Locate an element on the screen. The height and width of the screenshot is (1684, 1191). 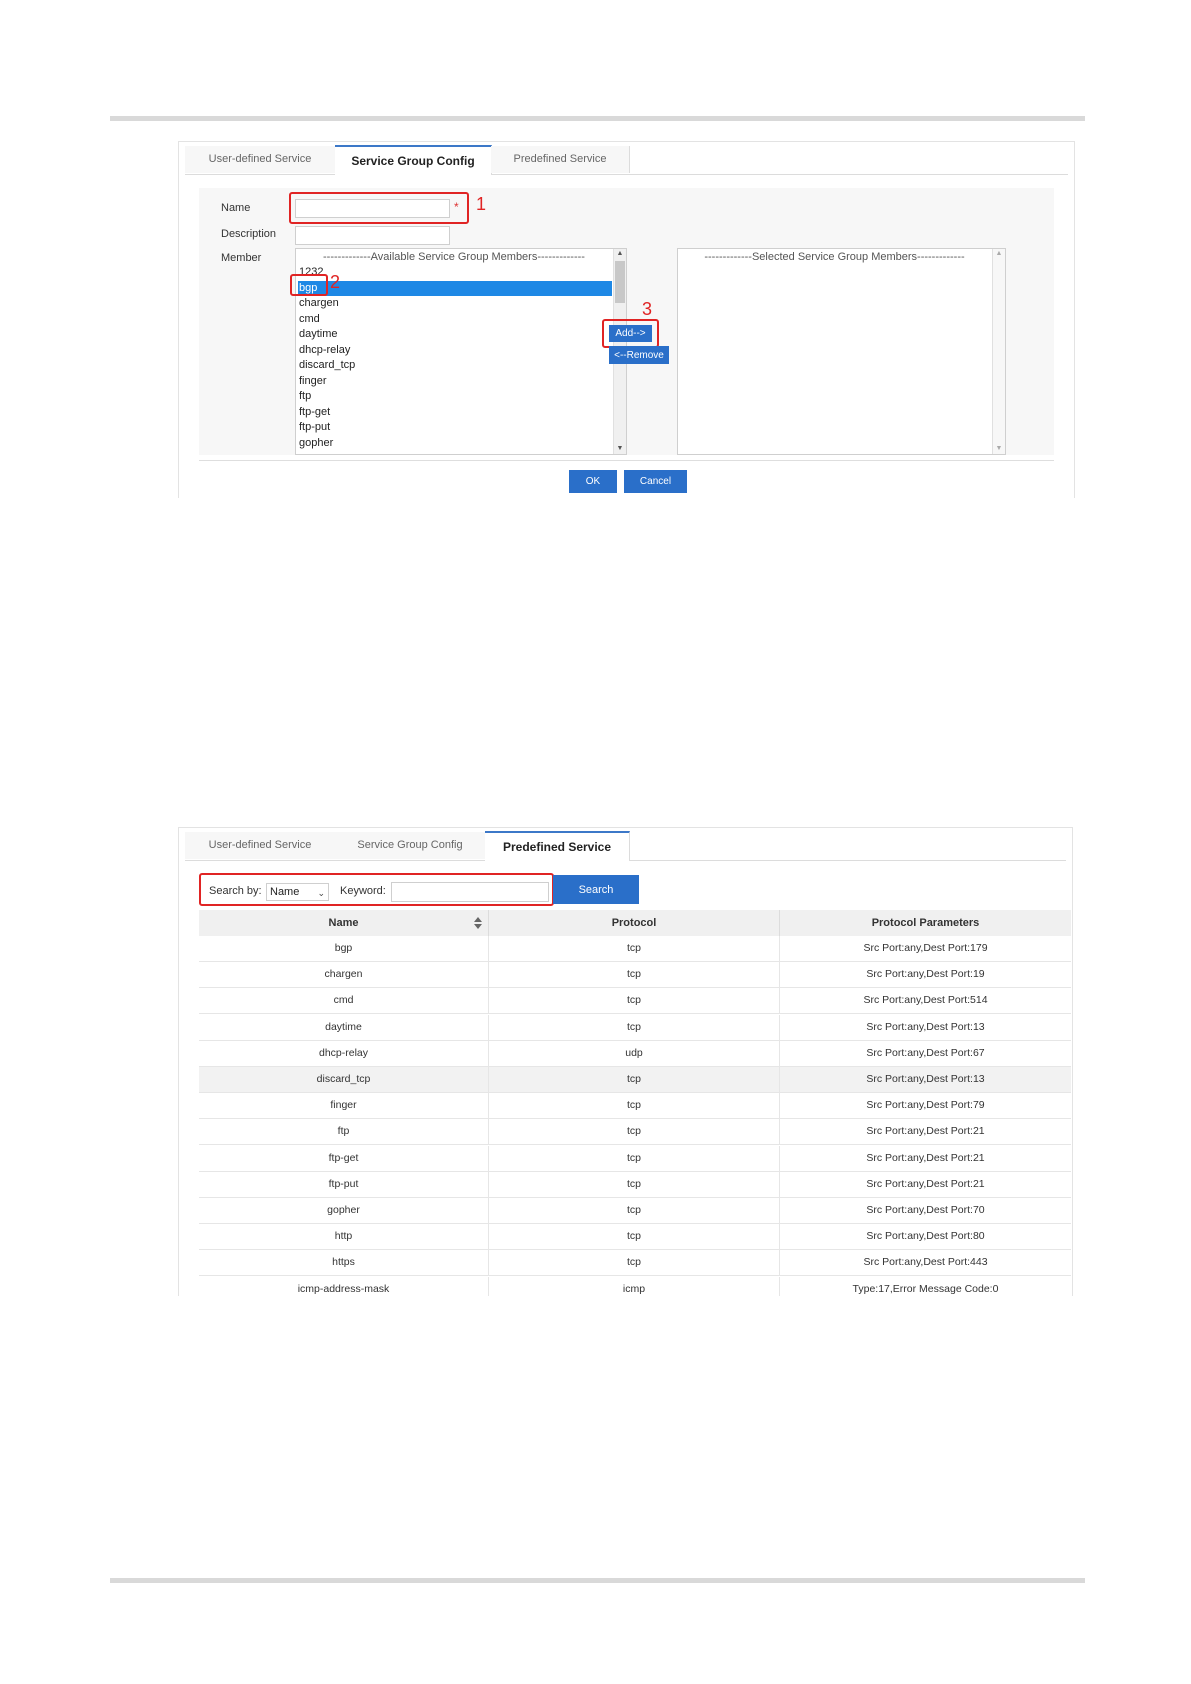
description-input is located at coordinates (372, 235).